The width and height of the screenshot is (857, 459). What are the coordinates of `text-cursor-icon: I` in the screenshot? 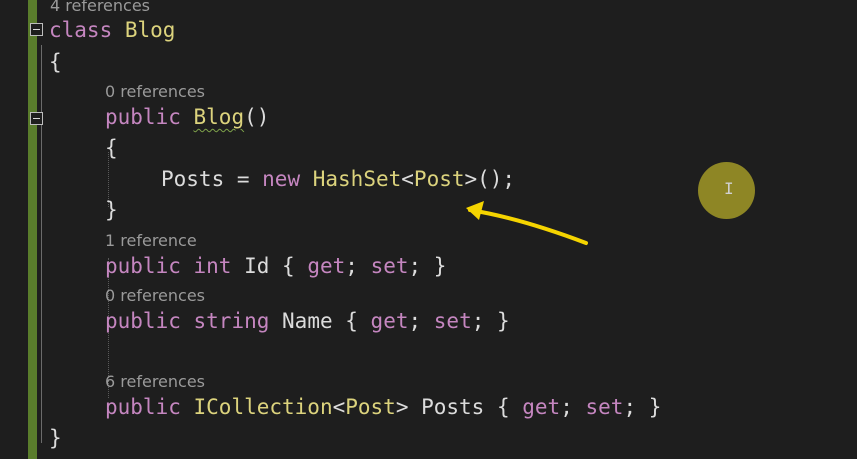 It's located at (729, 188).